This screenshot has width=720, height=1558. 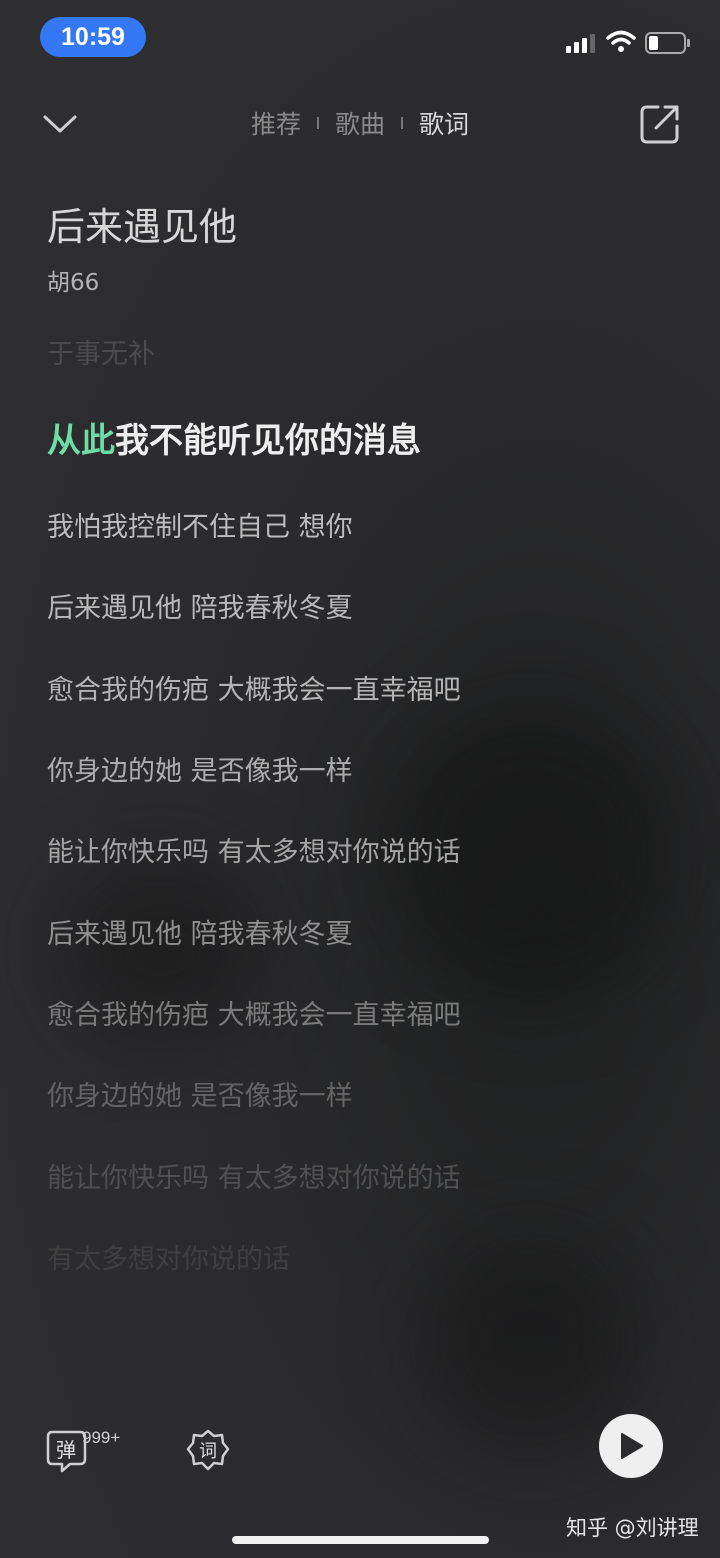 I want to click on tab-bar: 推荐 歌曲 歌词, so click(x=360, y=123).